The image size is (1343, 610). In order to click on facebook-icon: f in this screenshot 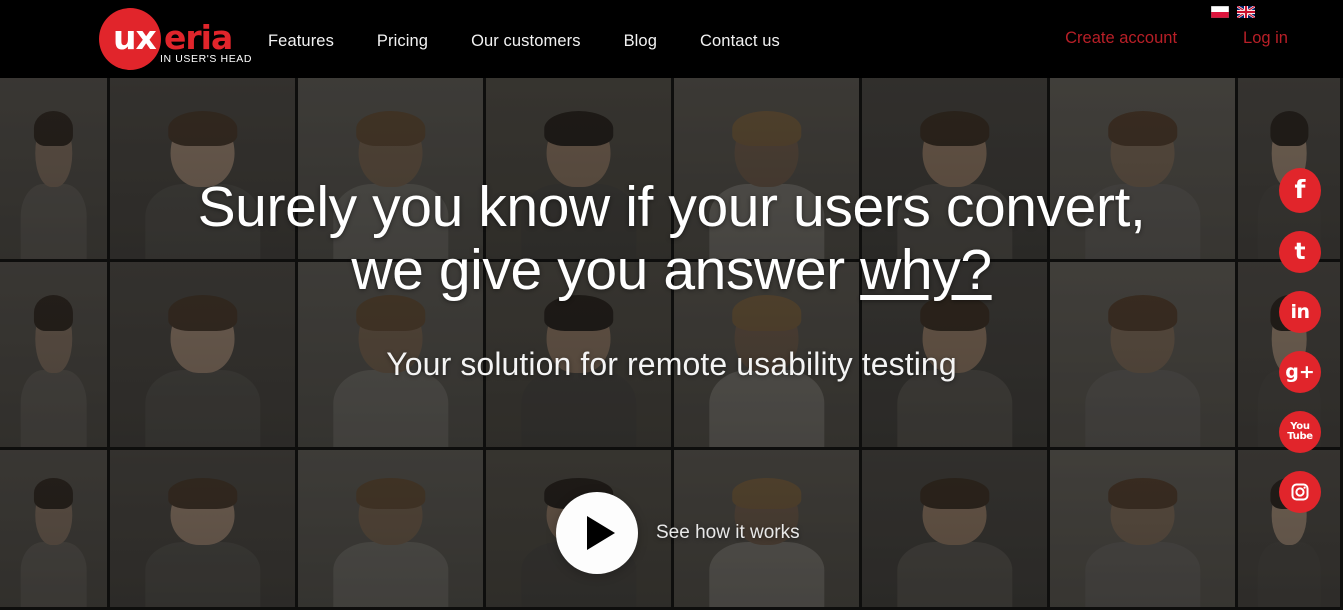, I will do `click(1300, 190)`.